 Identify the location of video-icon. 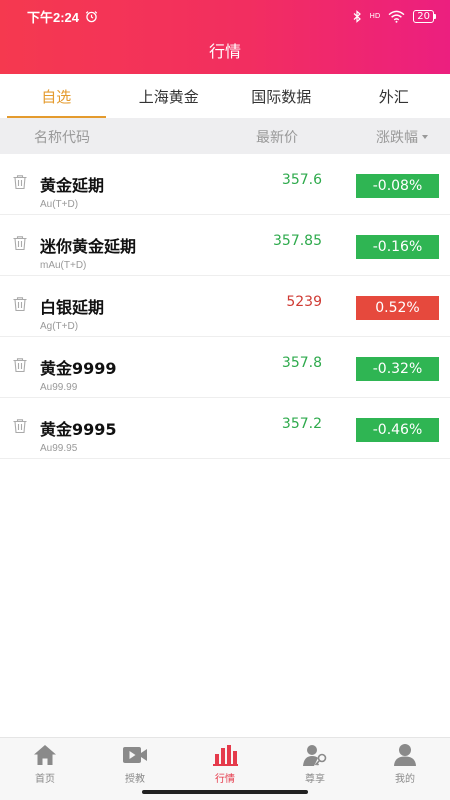
(135, 755).